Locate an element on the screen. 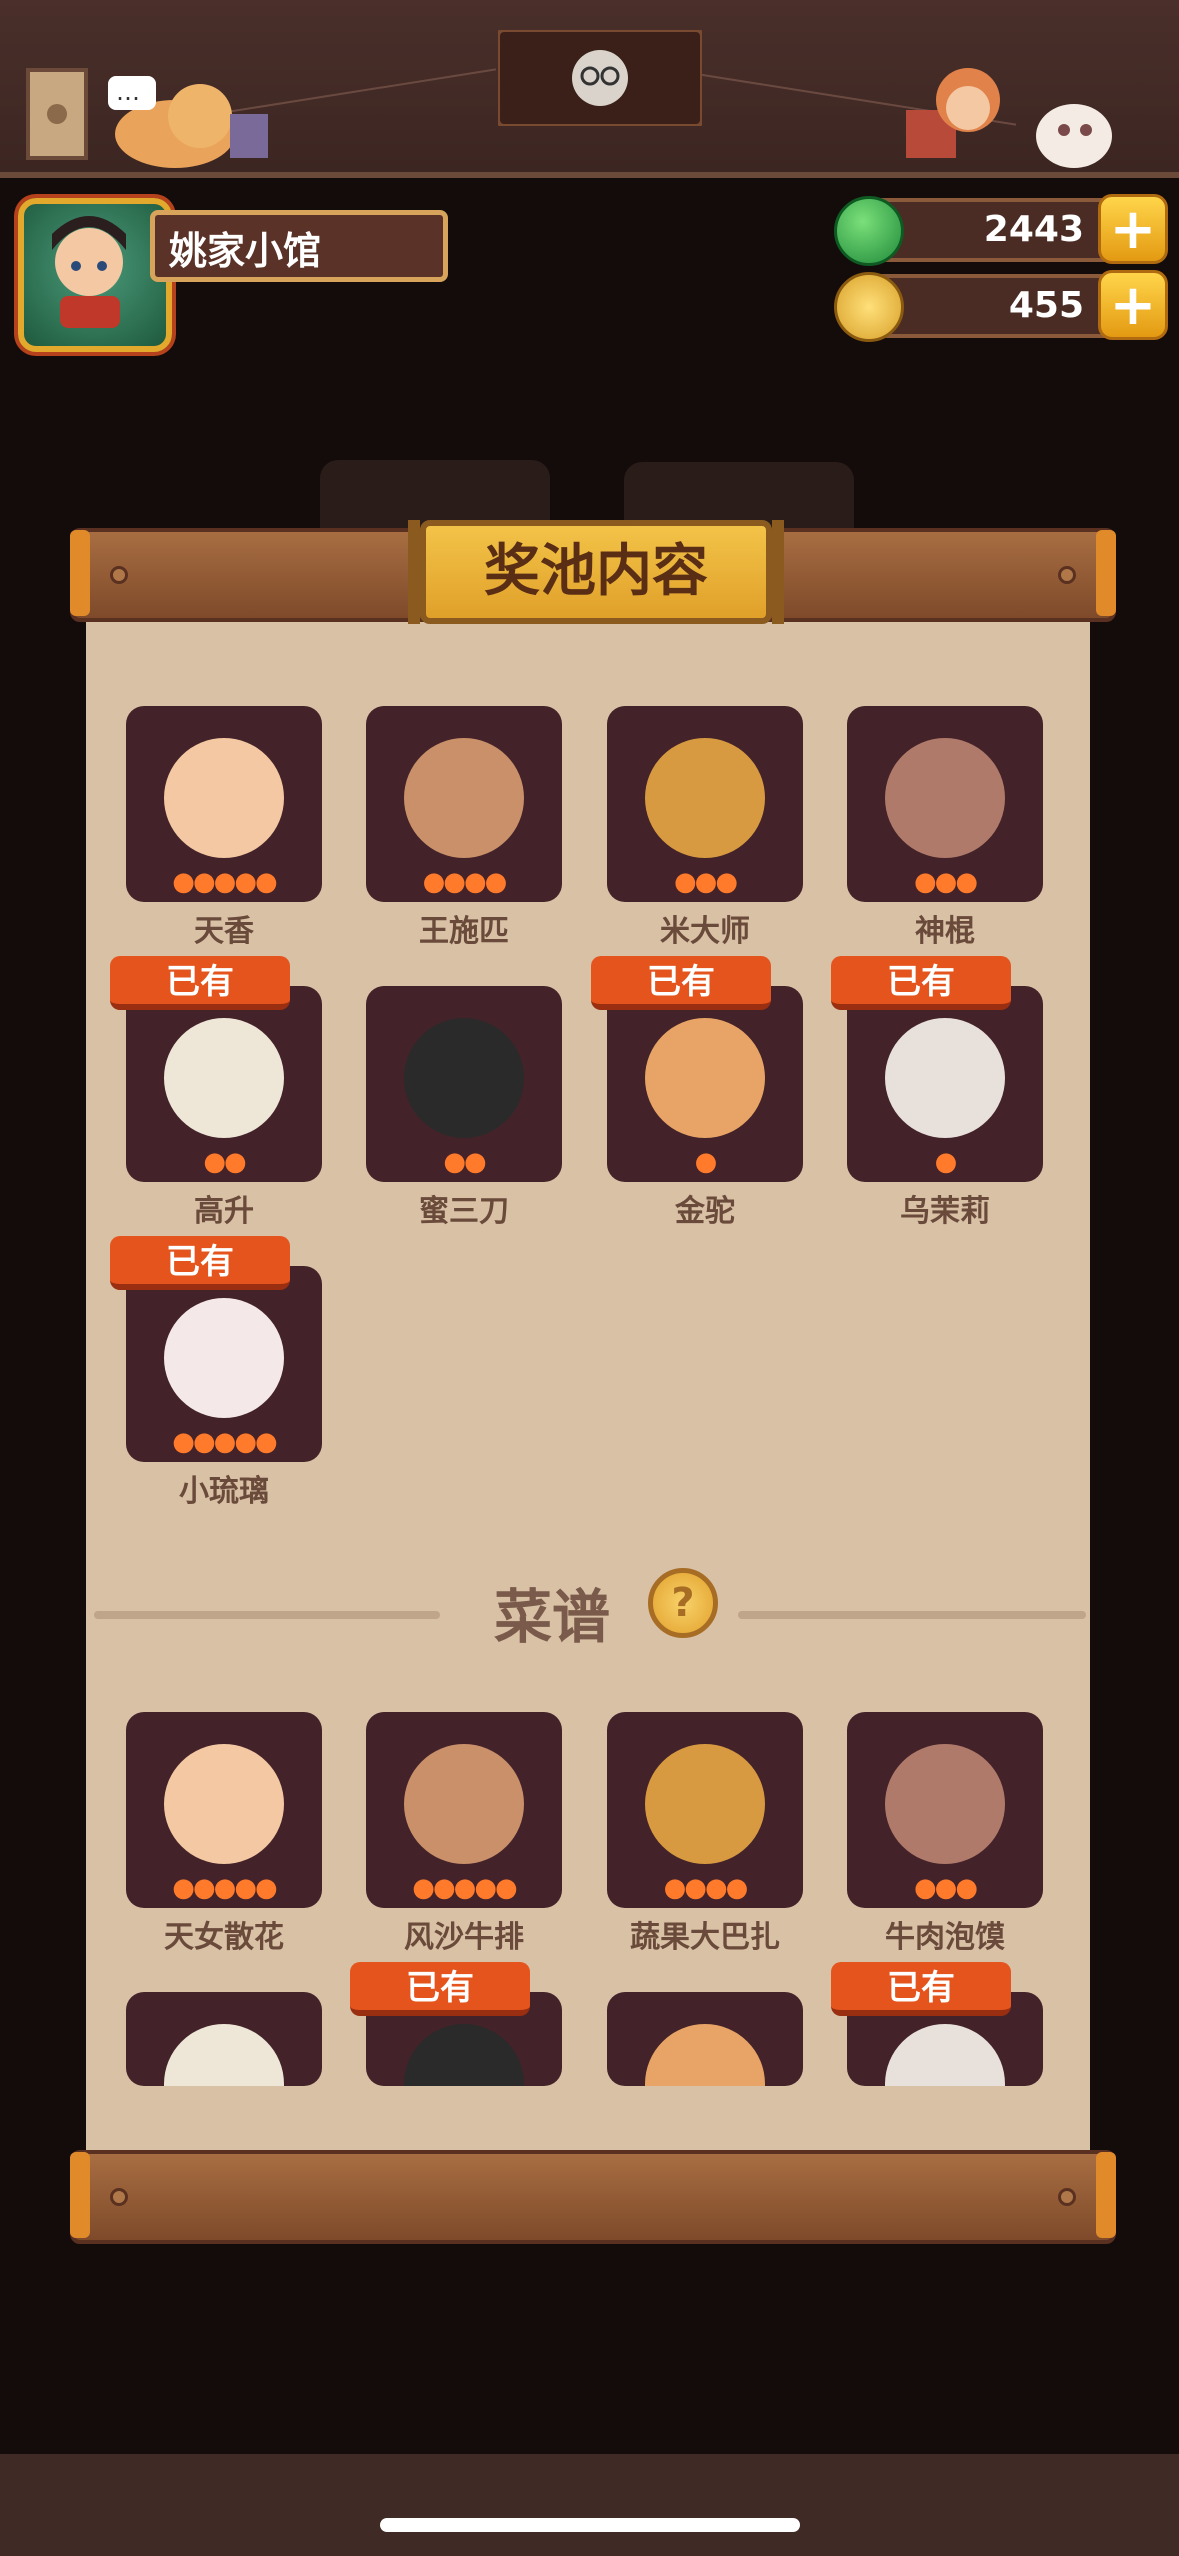  recipe-name: 蔬果大巴扎 is located at coordinates (705, 1937).